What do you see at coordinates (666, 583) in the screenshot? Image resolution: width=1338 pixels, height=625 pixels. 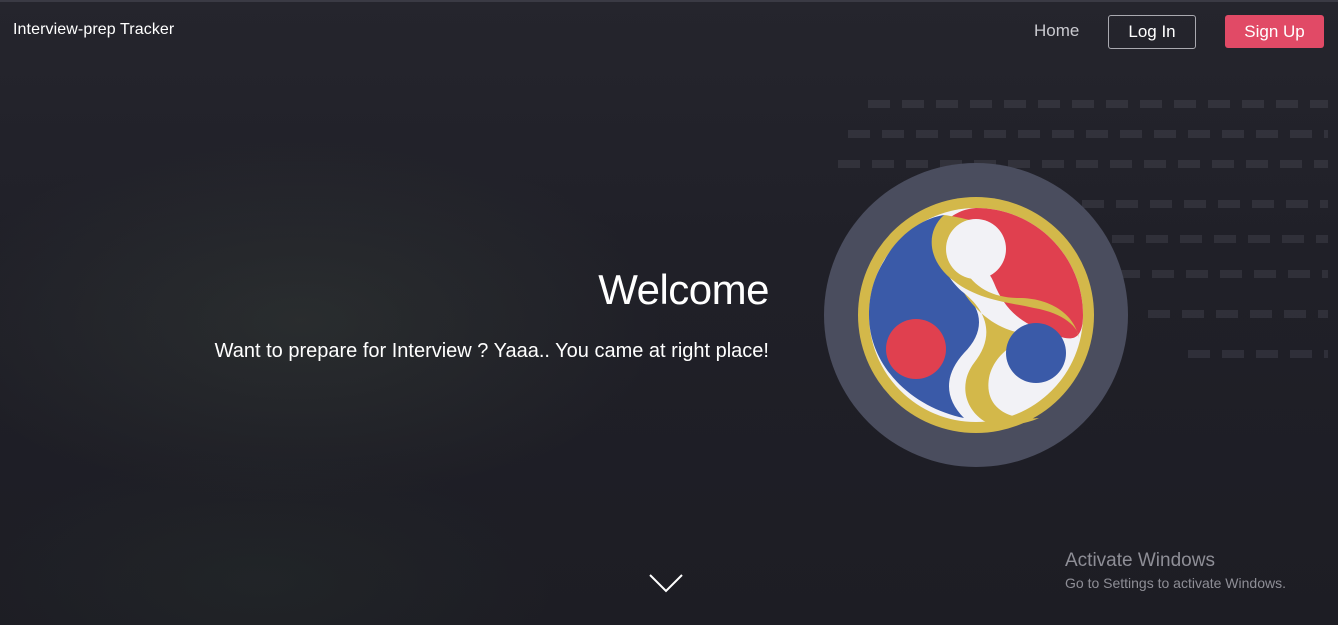 I see `chevron-down-icon` at bounding box center [666, 583].